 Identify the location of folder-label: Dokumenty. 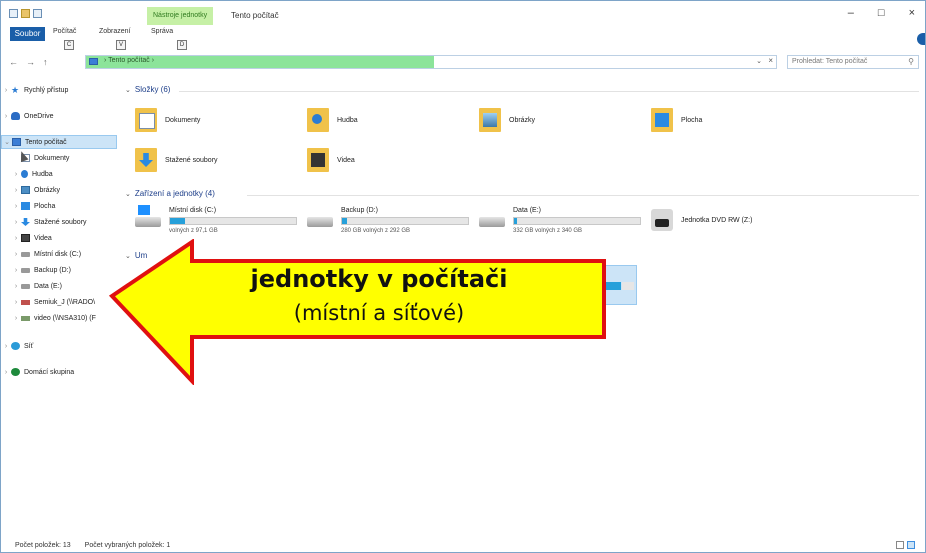
(183, 120).